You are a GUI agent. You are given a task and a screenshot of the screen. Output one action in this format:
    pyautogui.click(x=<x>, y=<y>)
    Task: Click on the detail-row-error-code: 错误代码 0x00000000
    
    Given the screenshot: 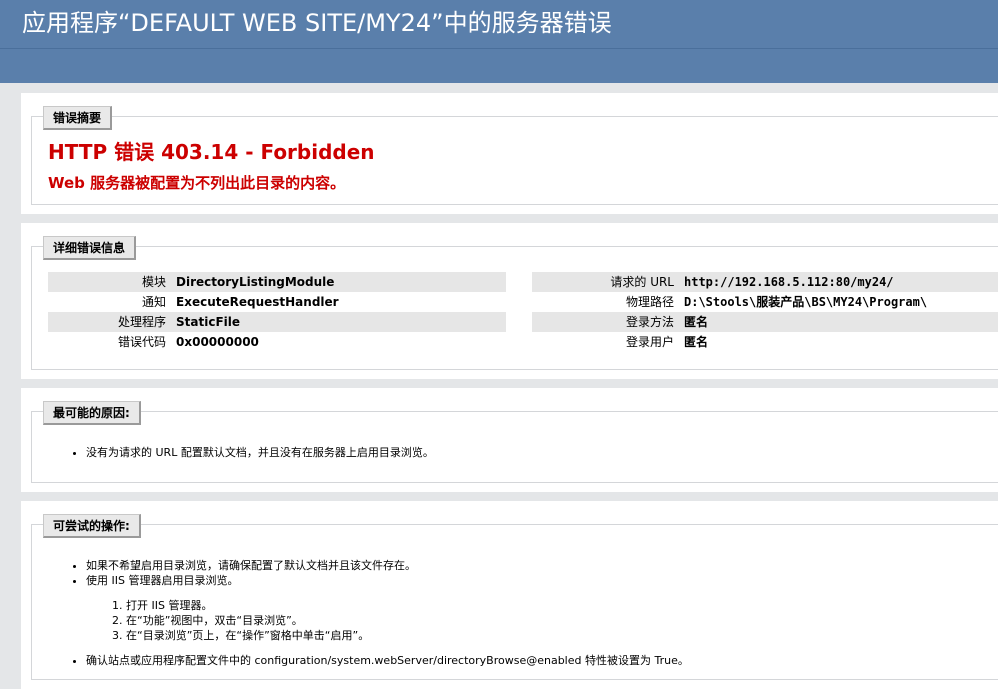 What is the action you would take?
    pyautogui.click(x=277, y=342)
    